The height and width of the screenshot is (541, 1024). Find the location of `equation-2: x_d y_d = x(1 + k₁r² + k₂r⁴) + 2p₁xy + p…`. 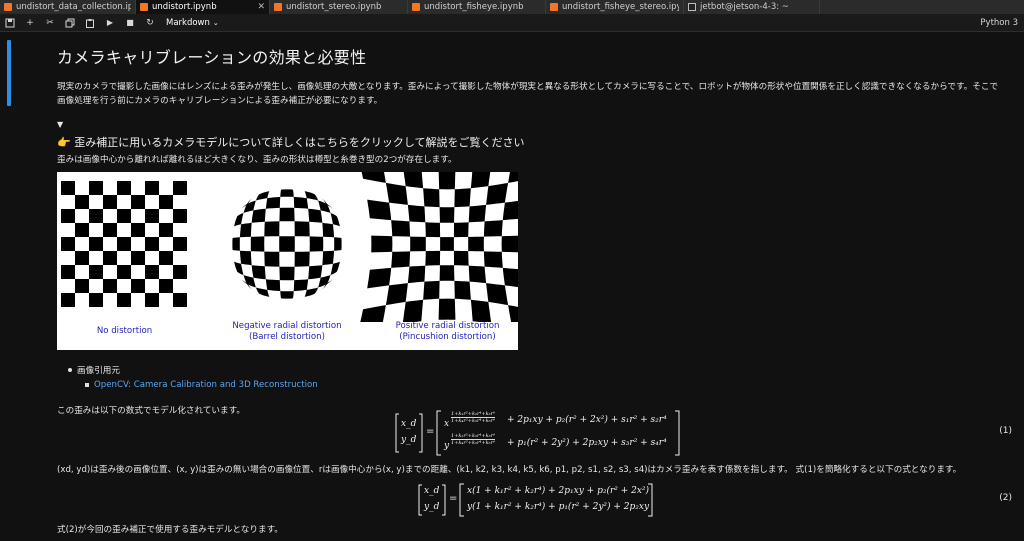

equation-2: x_d y_d = x(1 + k₁r² + k₂r⁴) + 2p₁xy + p… is located at coordinates (538, 500).